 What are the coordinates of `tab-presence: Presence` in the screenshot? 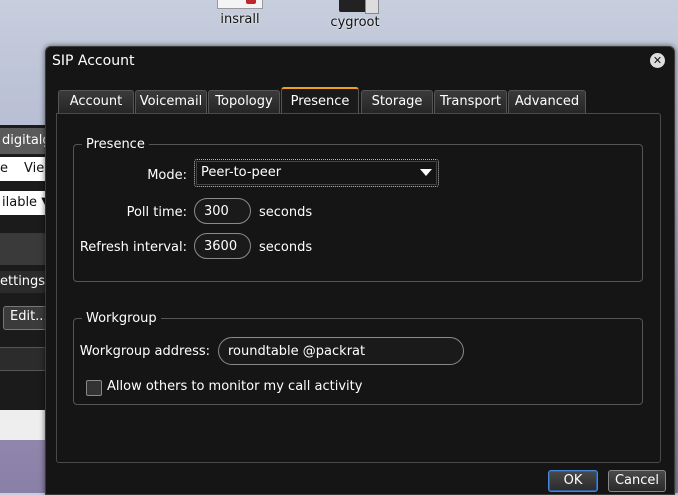 It's located at (320, 101).